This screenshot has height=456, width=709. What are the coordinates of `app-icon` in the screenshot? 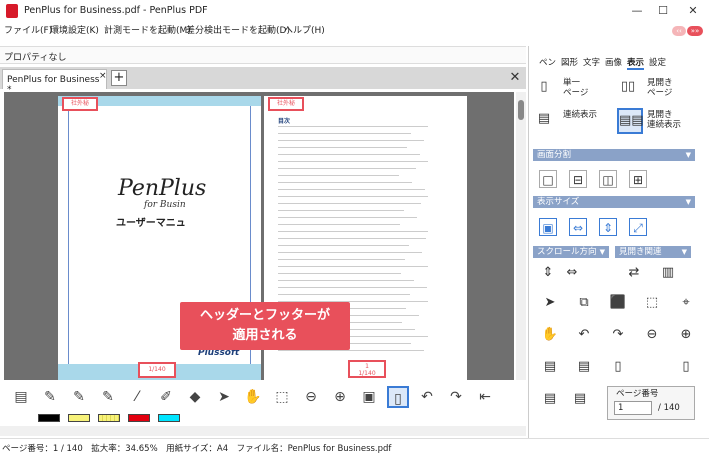 It's located at (12, 11).